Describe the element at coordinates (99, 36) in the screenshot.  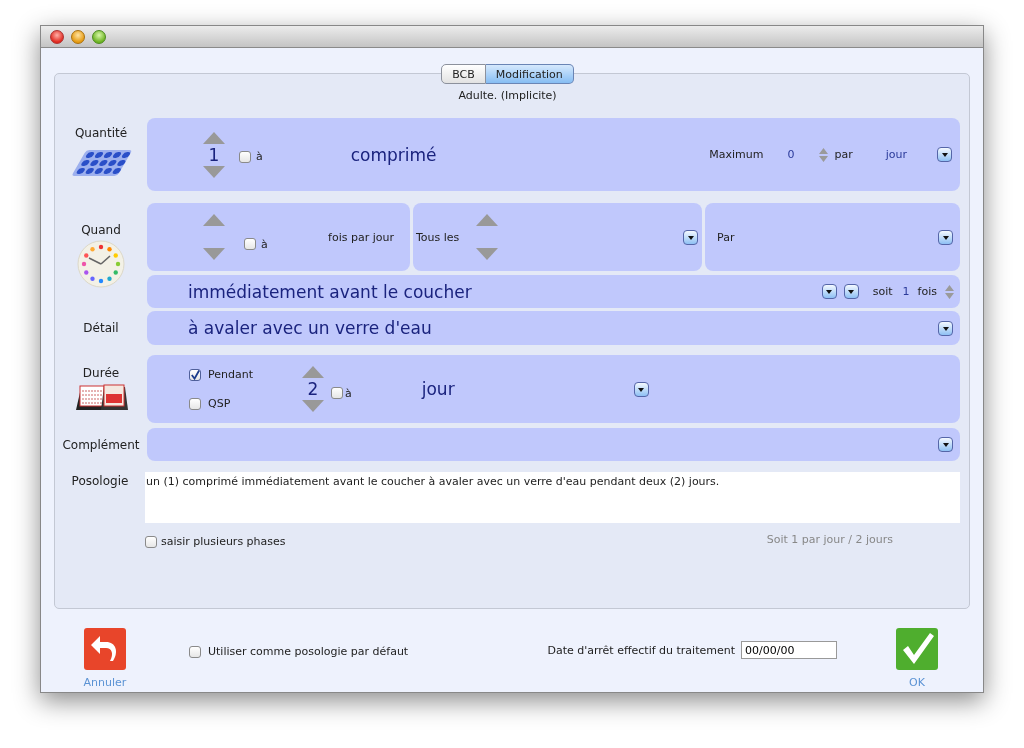
I see `zoom-button` at that location.